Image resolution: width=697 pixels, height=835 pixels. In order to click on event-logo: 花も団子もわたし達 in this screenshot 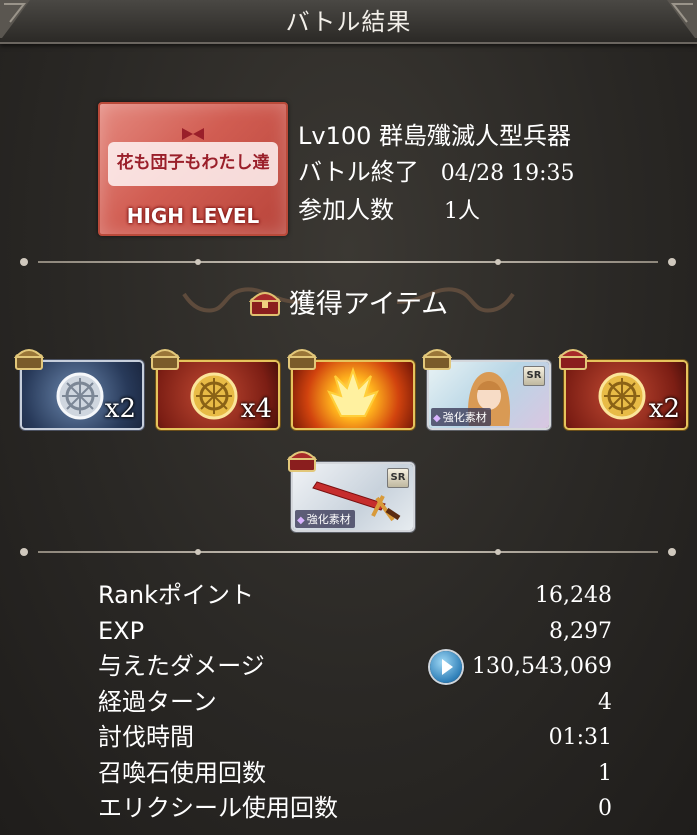, I will do `click(193, 163)`.